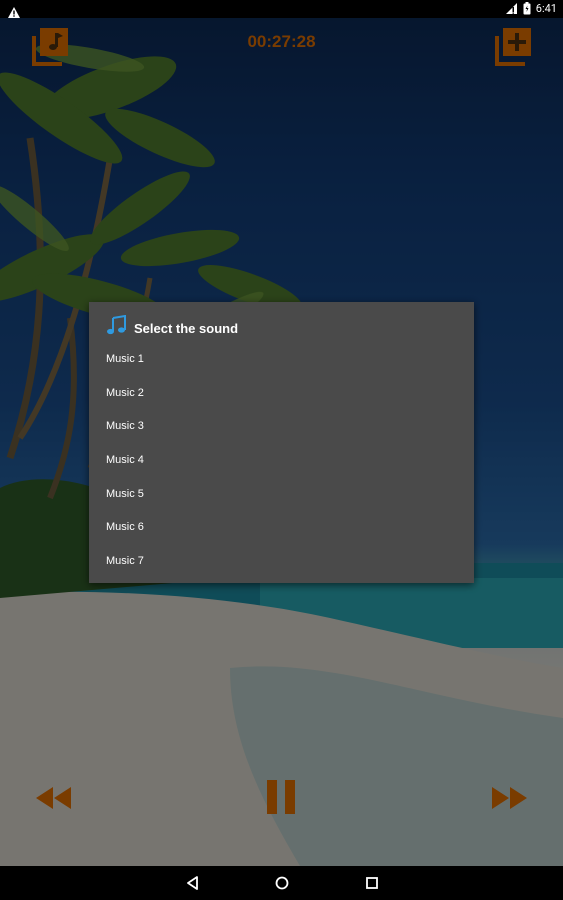 Image resolution: width=563 pixels, height=900 pixels. Describe the element at coordinates (281, 393) in the screenshot. I see `sound-option-music-2: Music 2` at that location.